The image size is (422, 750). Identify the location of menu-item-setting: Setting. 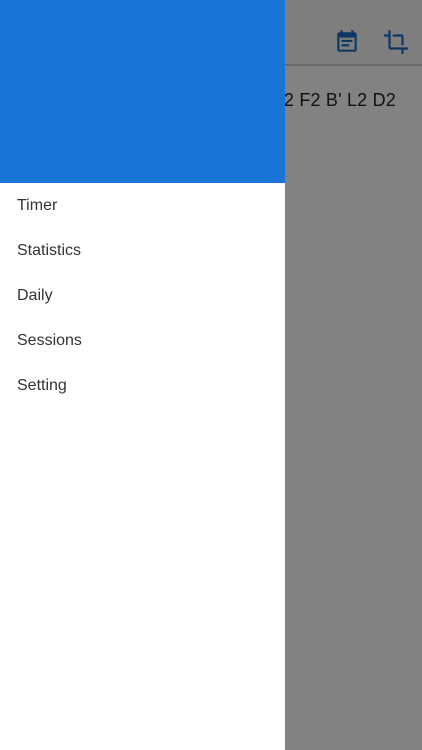
(142, 385).